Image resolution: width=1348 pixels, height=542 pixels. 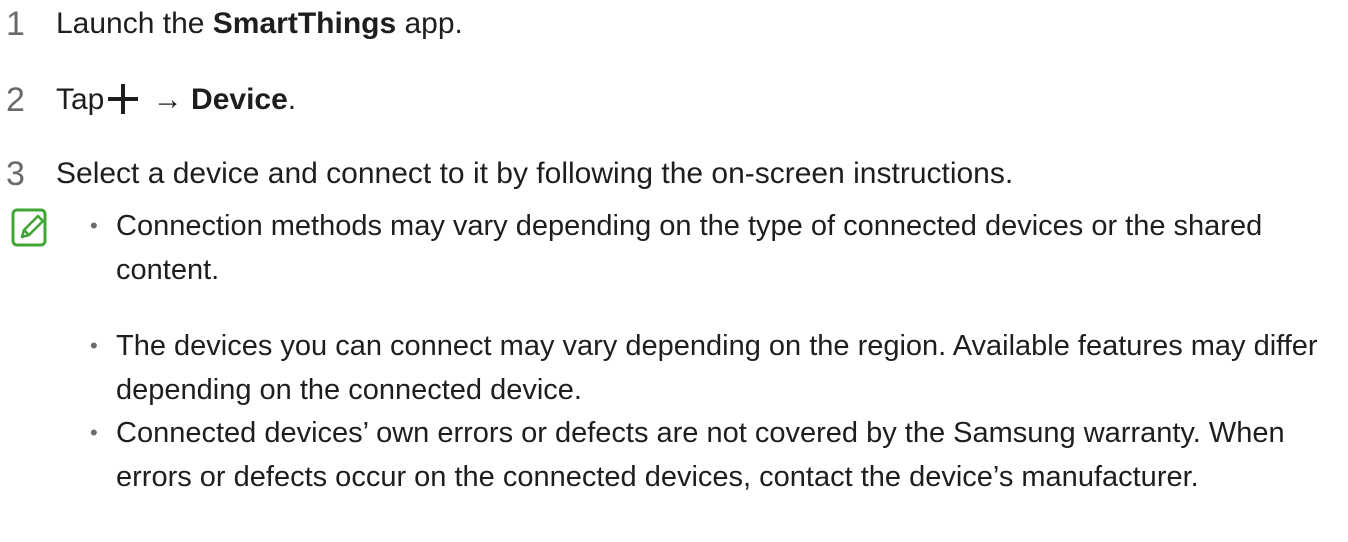 What do you see at coordinates (29, 227) in the screenshot?
I see `note-icon` at bounding box center [29, 227].